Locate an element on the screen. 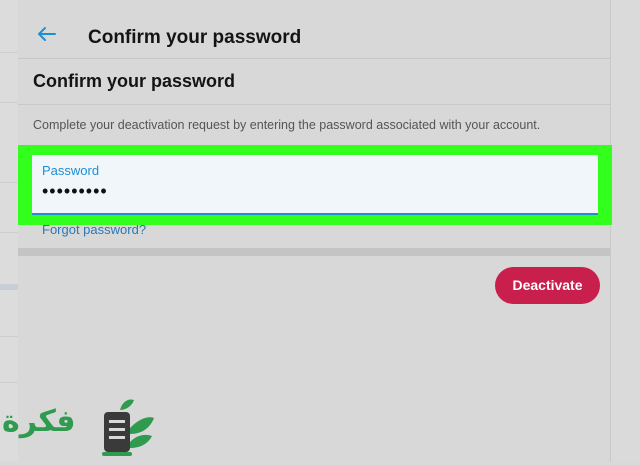 The height and width of the screenshot is (465, 640). arrow-left-icon is located at coordinates (47, 34).